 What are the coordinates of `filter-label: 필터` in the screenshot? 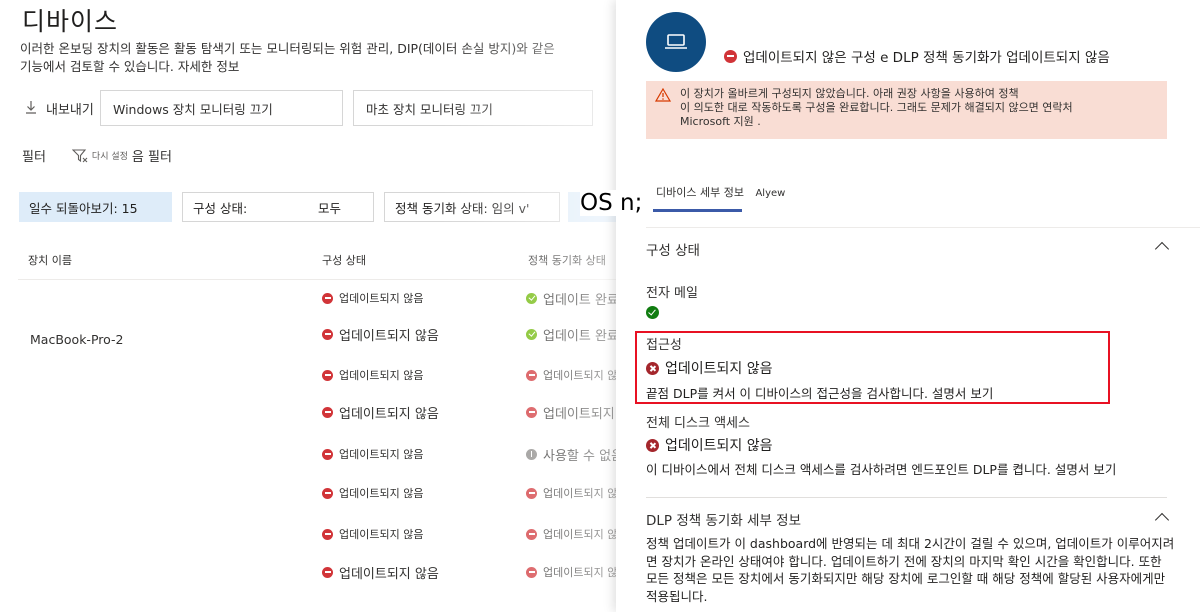 It's located at (34, 157).